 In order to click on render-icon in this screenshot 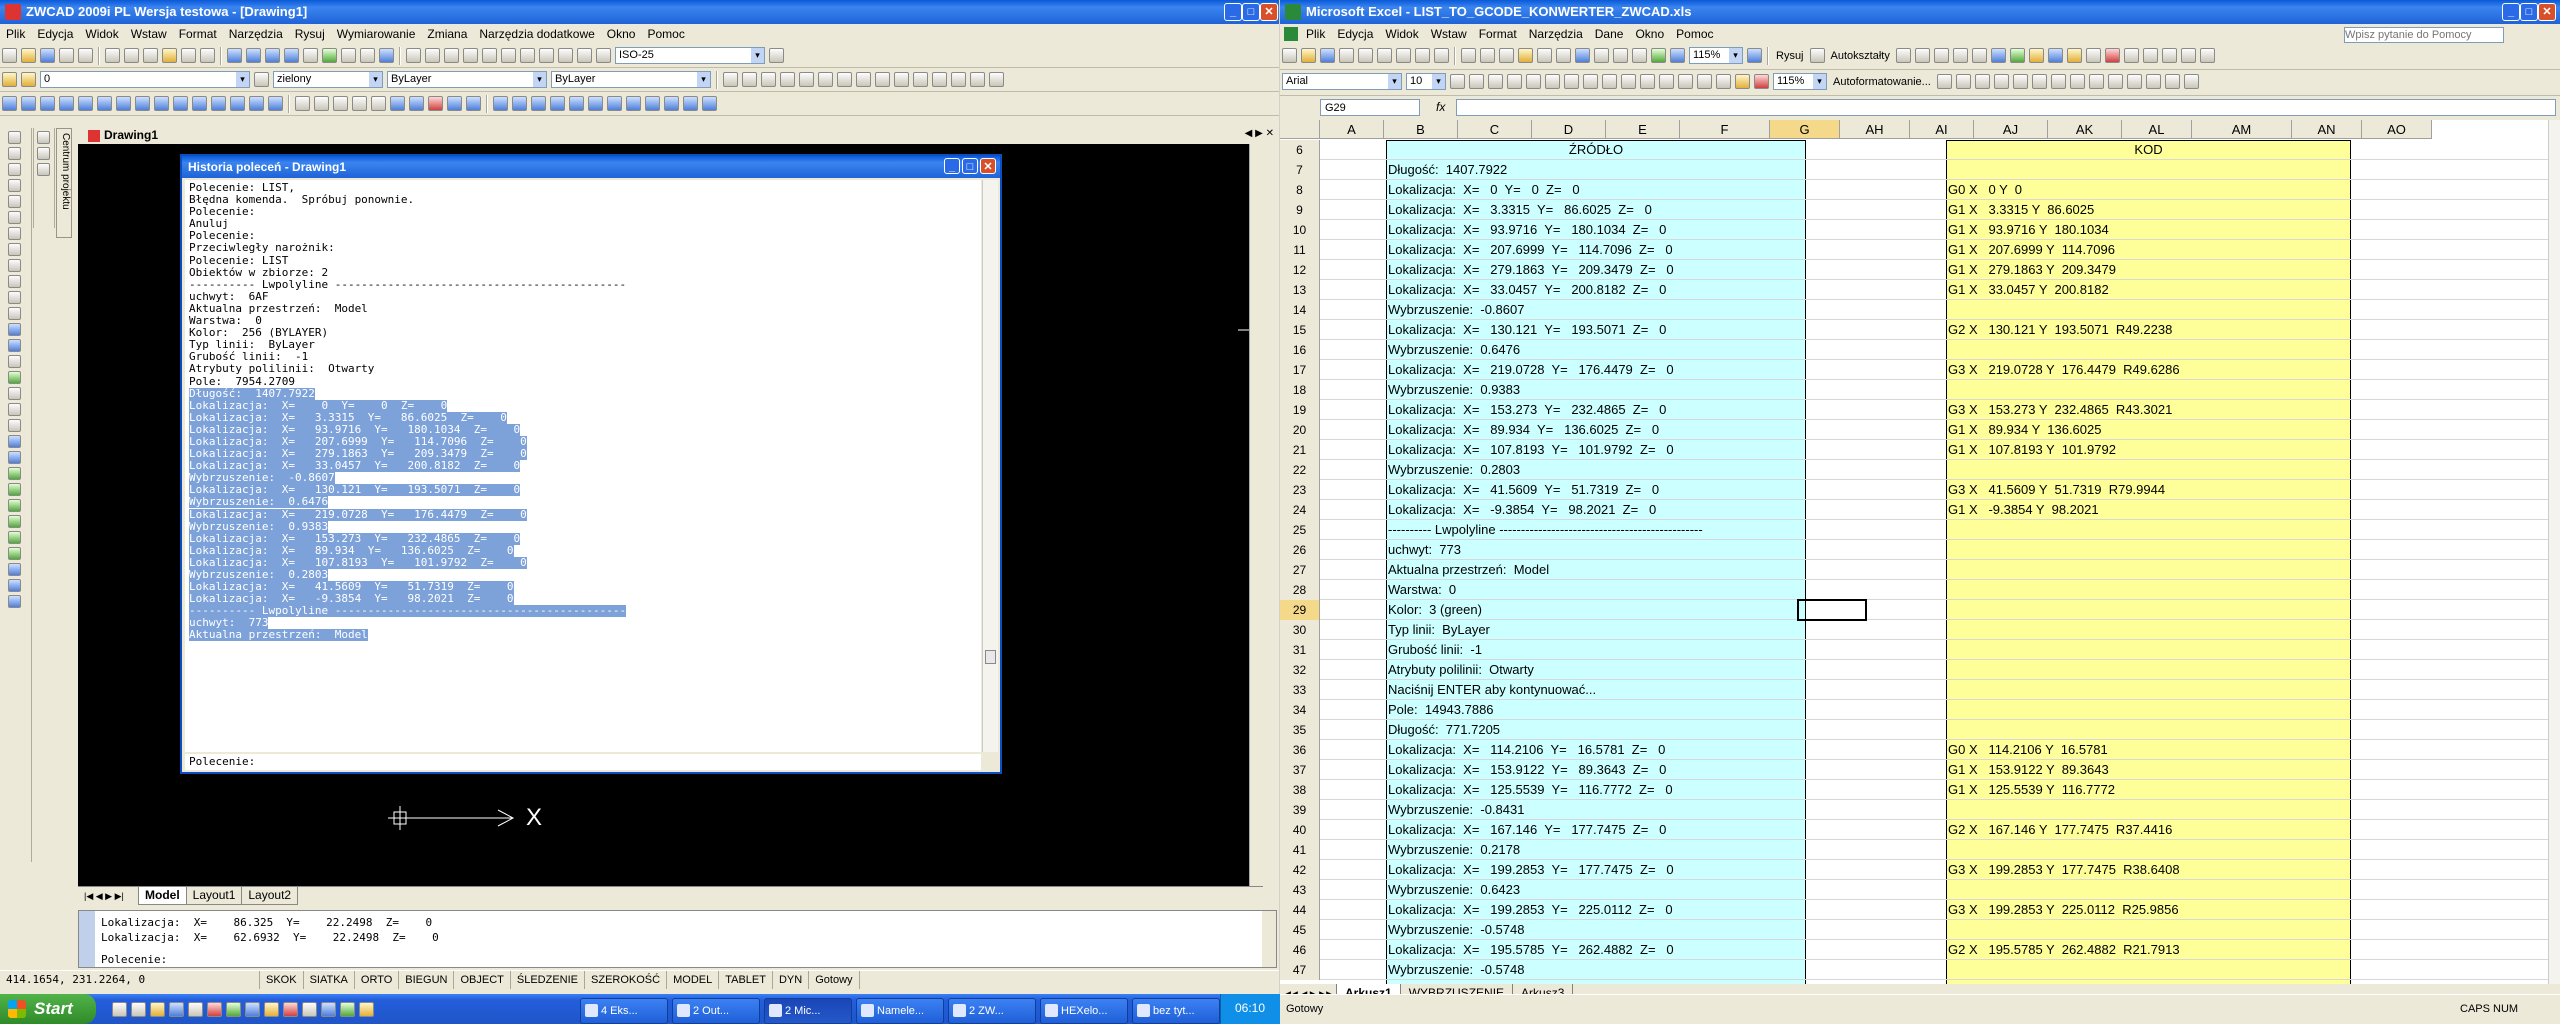, I will do `click(416, 103)`.